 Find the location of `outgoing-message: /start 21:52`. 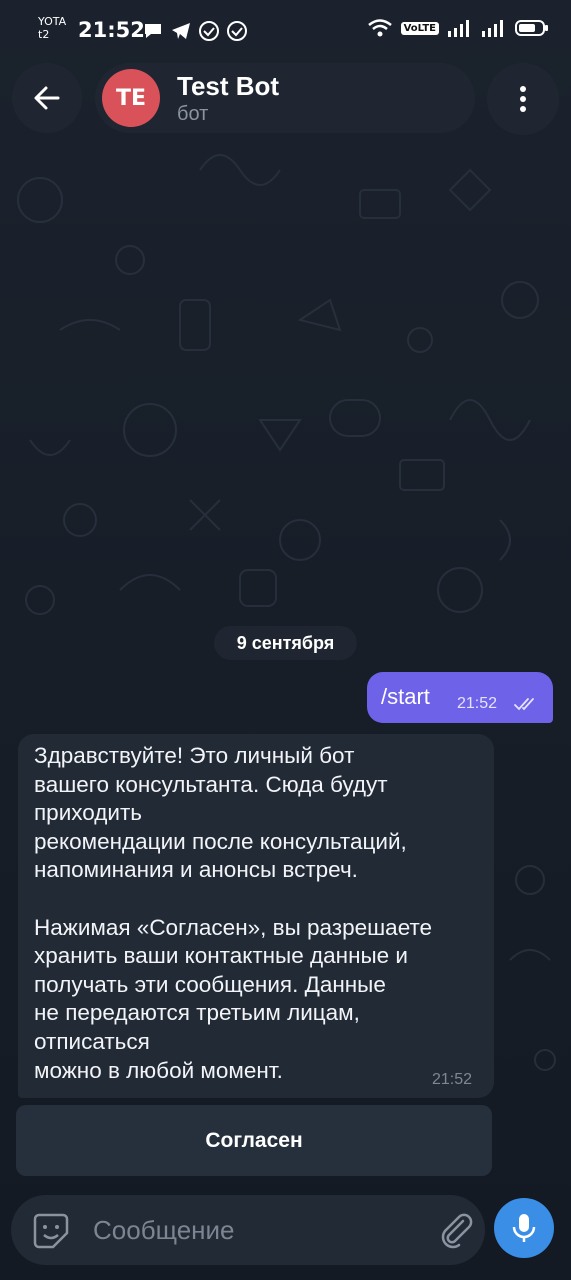

outgoing-message: /start 21:52 is located at coordinates (460, 697).